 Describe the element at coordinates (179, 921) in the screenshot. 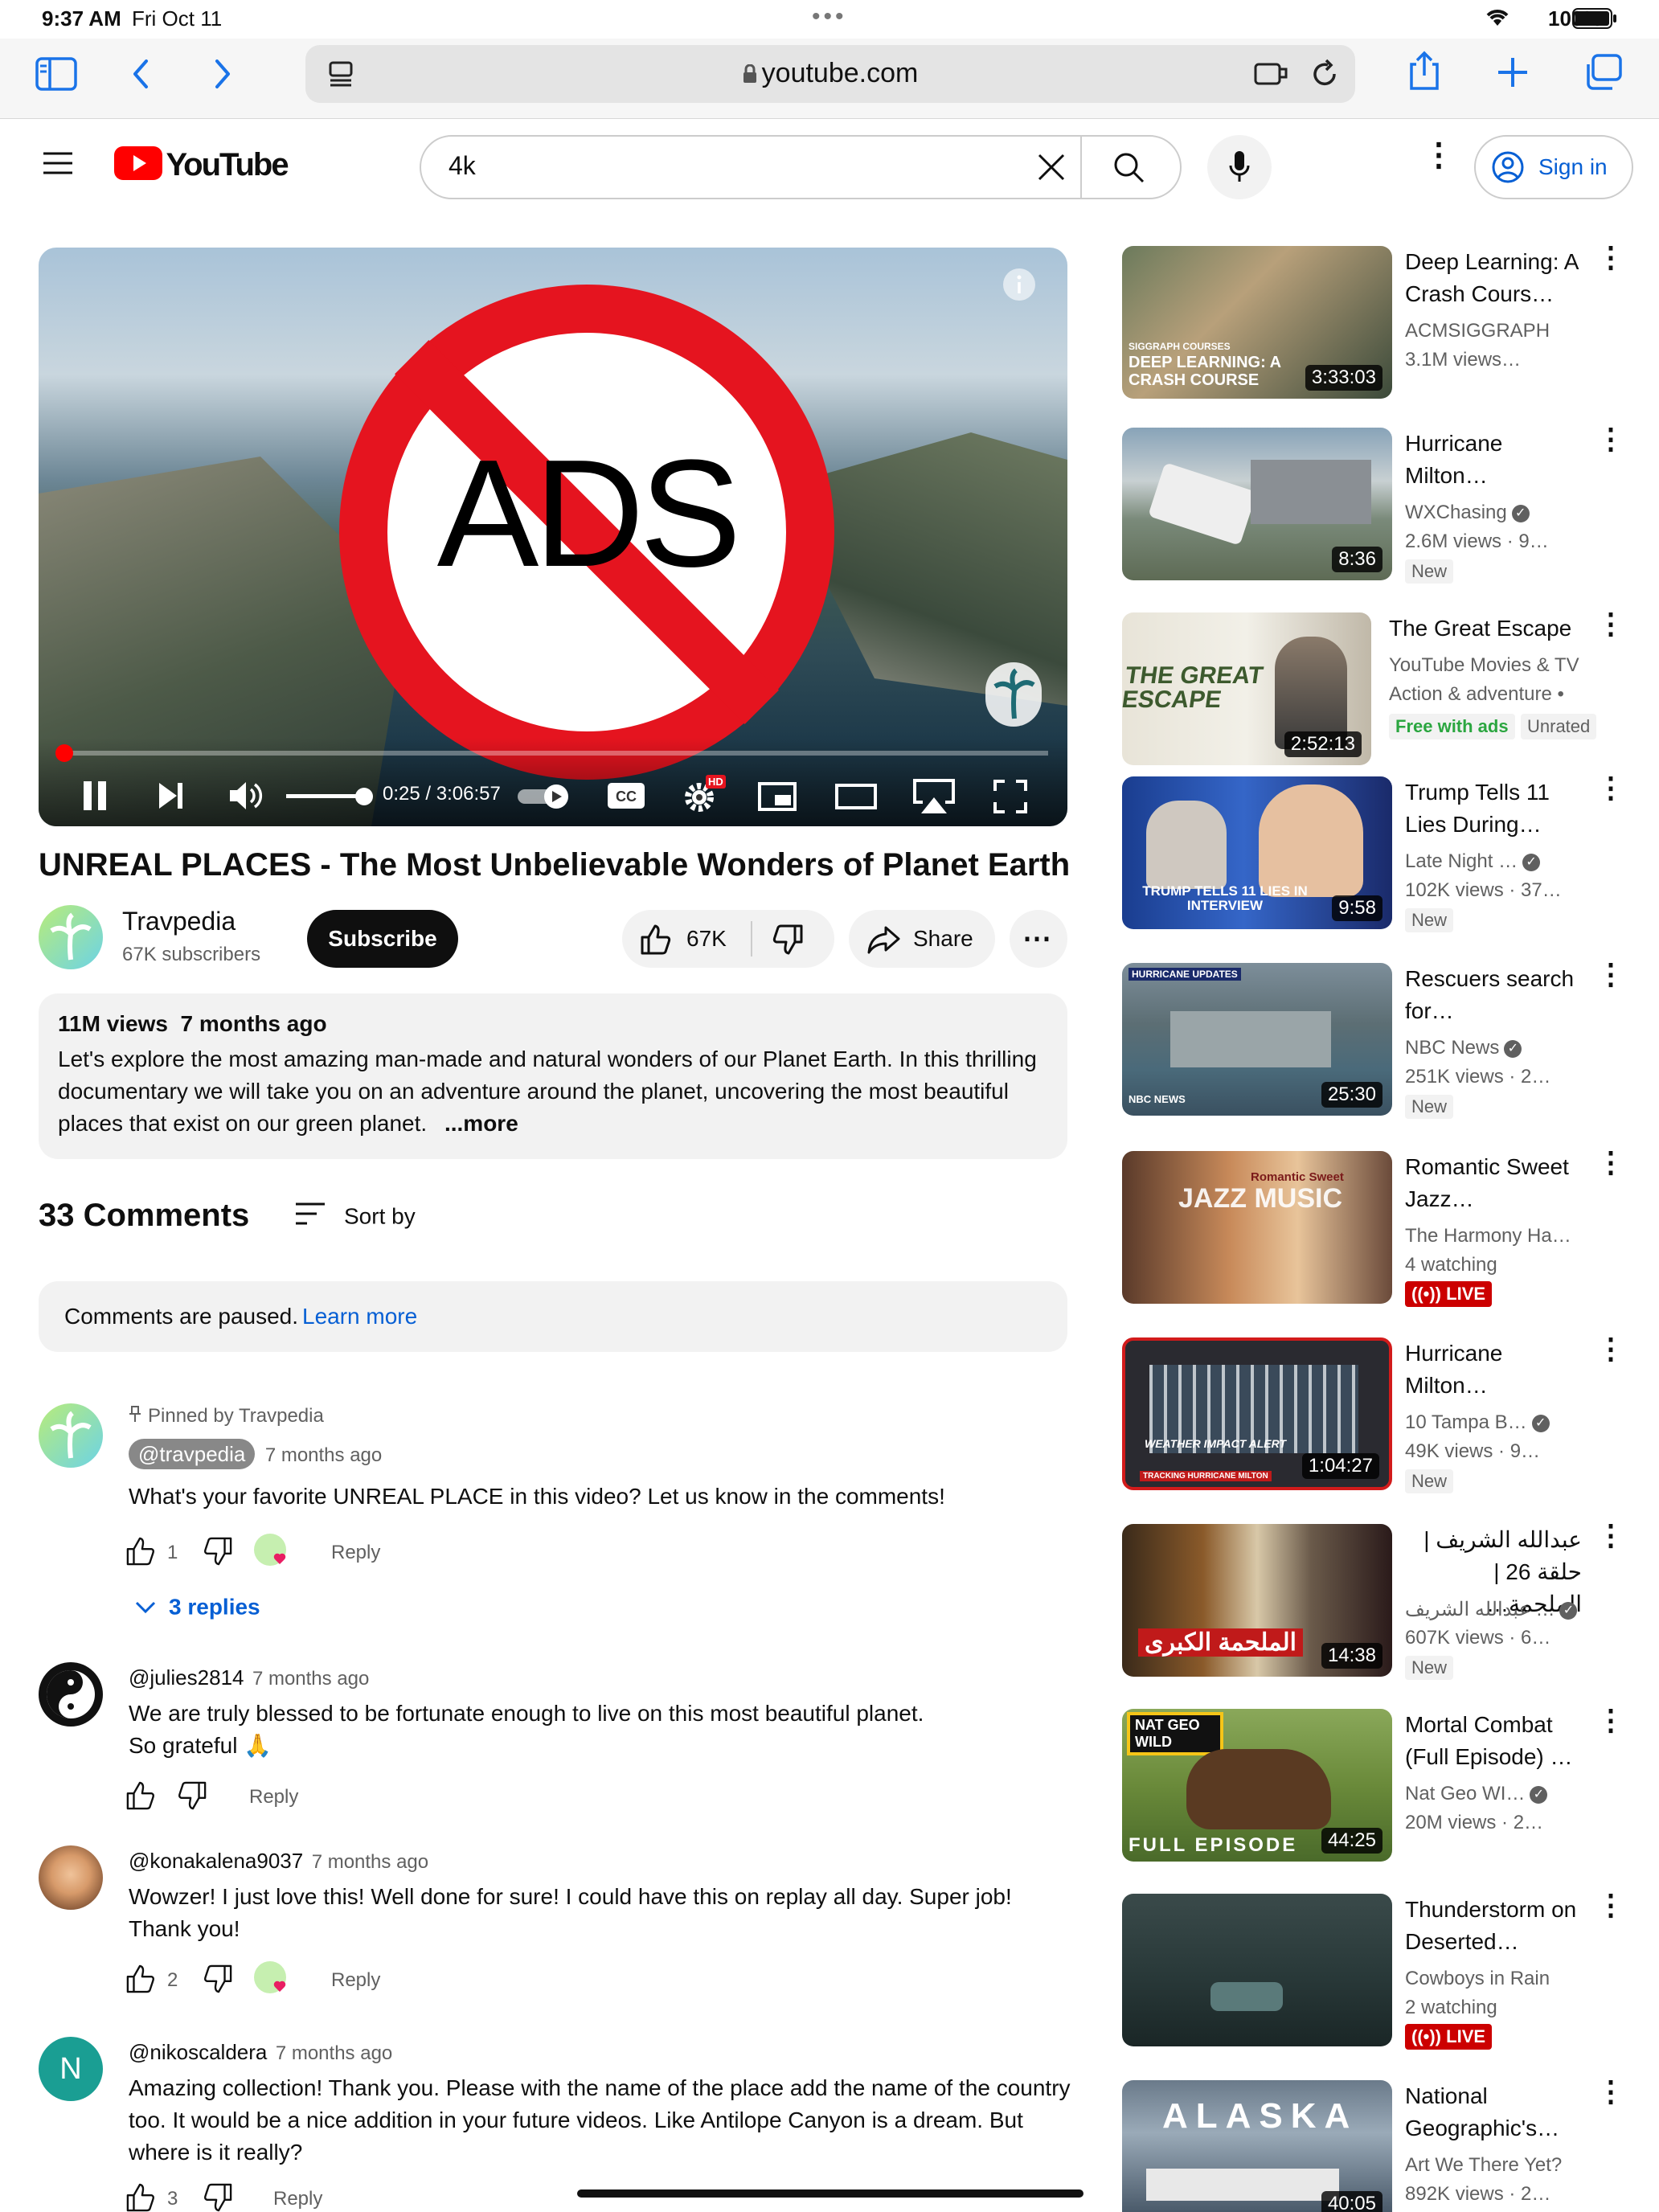

I see `channel-name: Travpedia` at that location.